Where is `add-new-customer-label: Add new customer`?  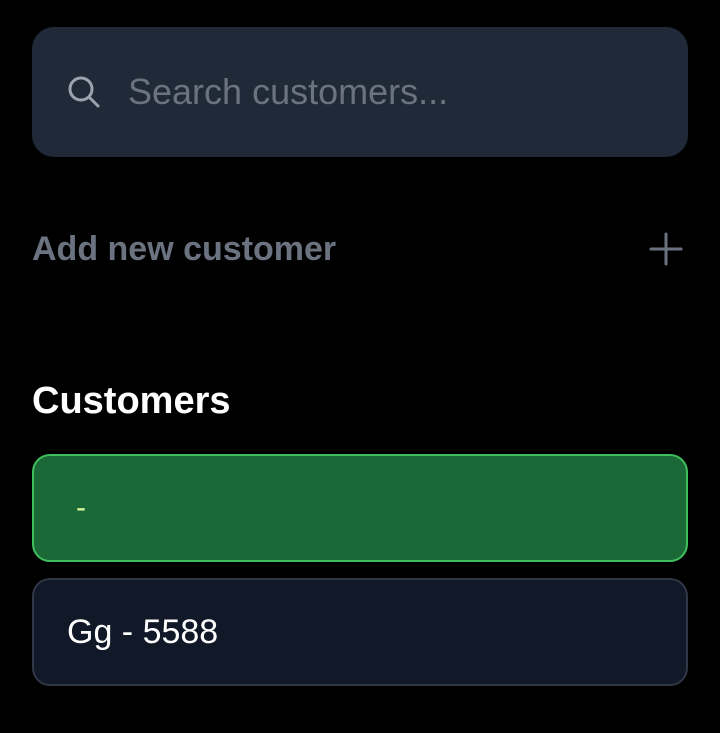
add-new-customer-label: Add new customer is located at coordinates (184, 248).